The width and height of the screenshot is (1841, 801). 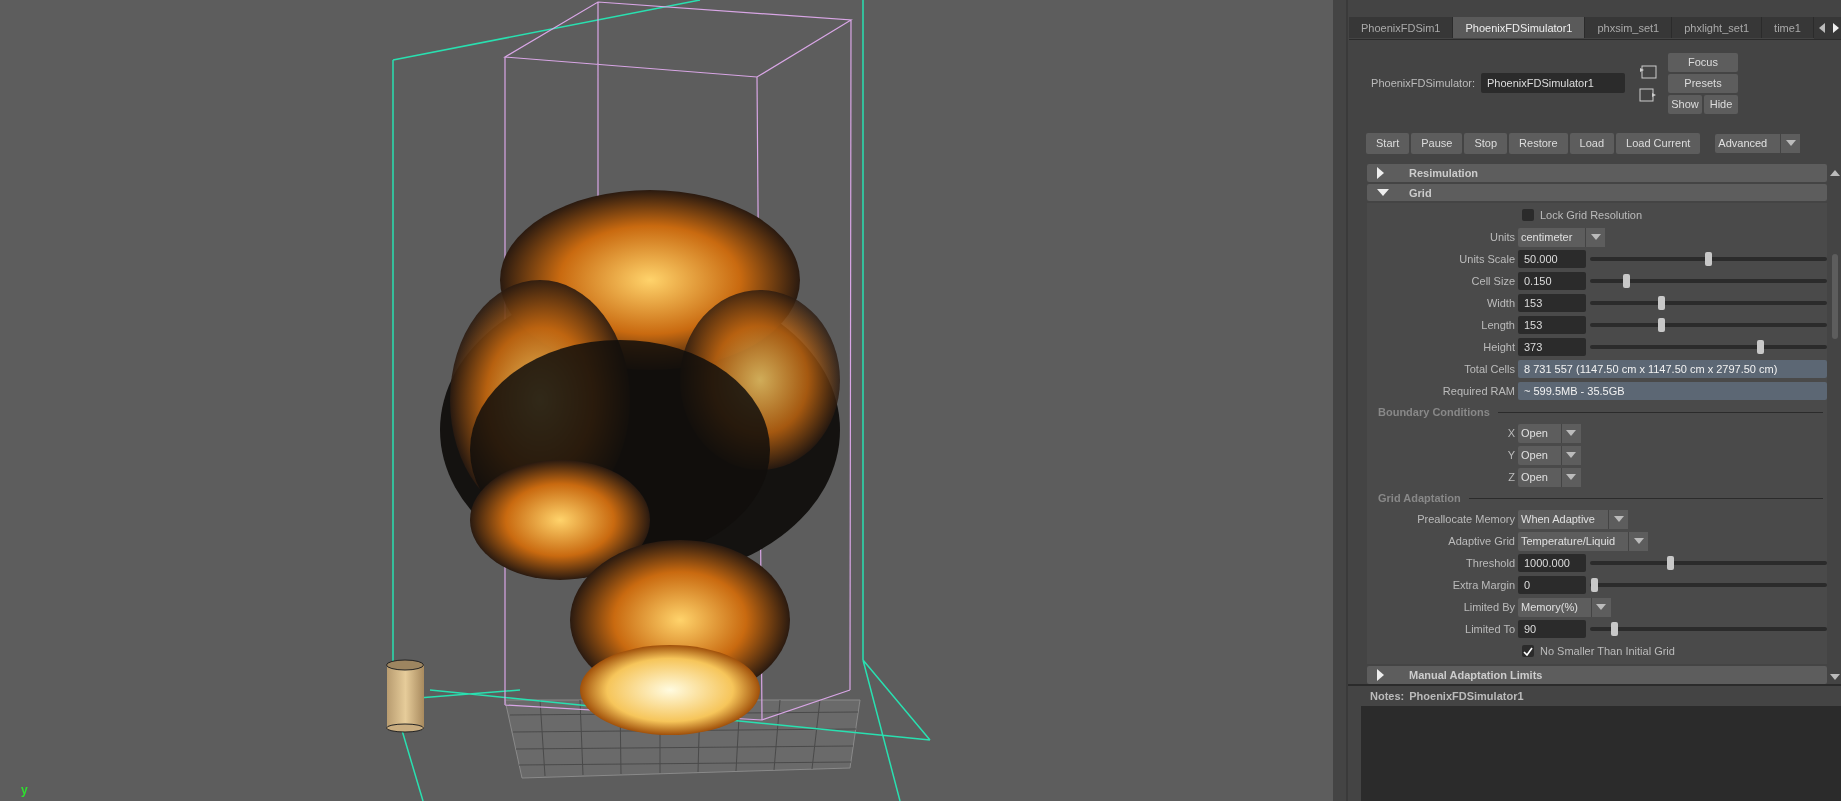 What do you see at coordinates (1788, 27) in the screenshot?
I see `tab: time1` at bounding box center [1788, 27].